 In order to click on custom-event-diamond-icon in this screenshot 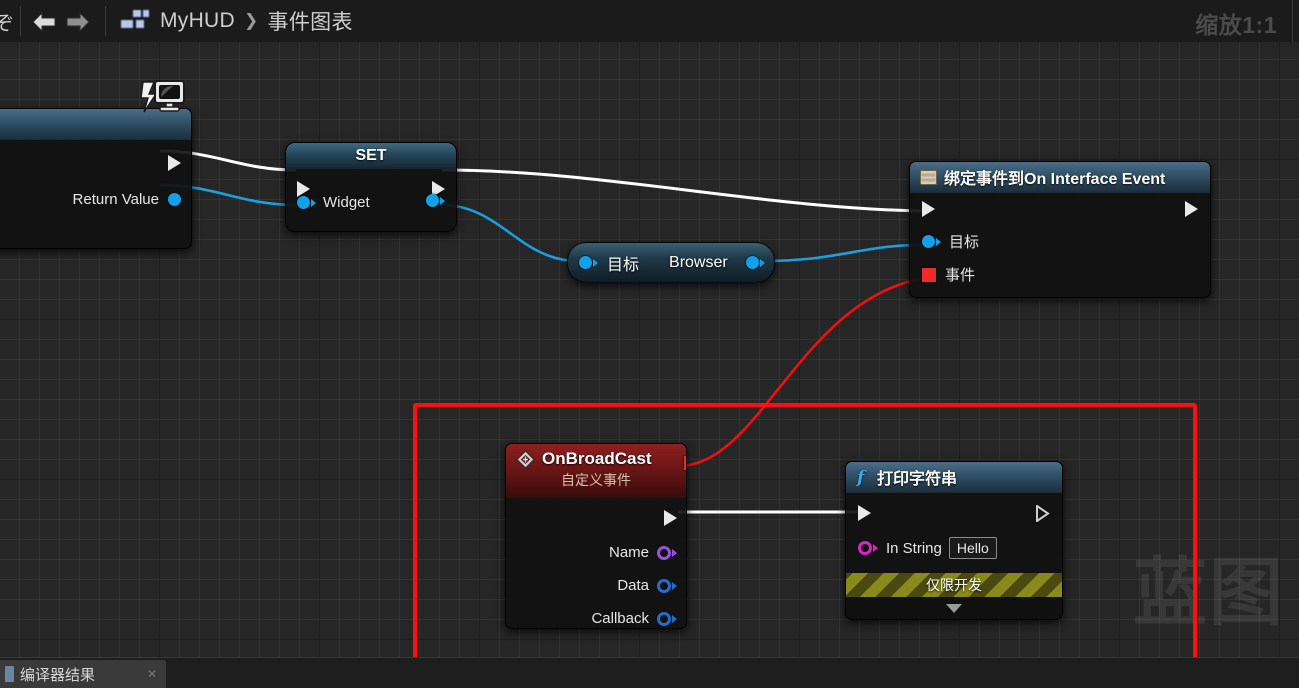, I will do `click(525, 459)`.